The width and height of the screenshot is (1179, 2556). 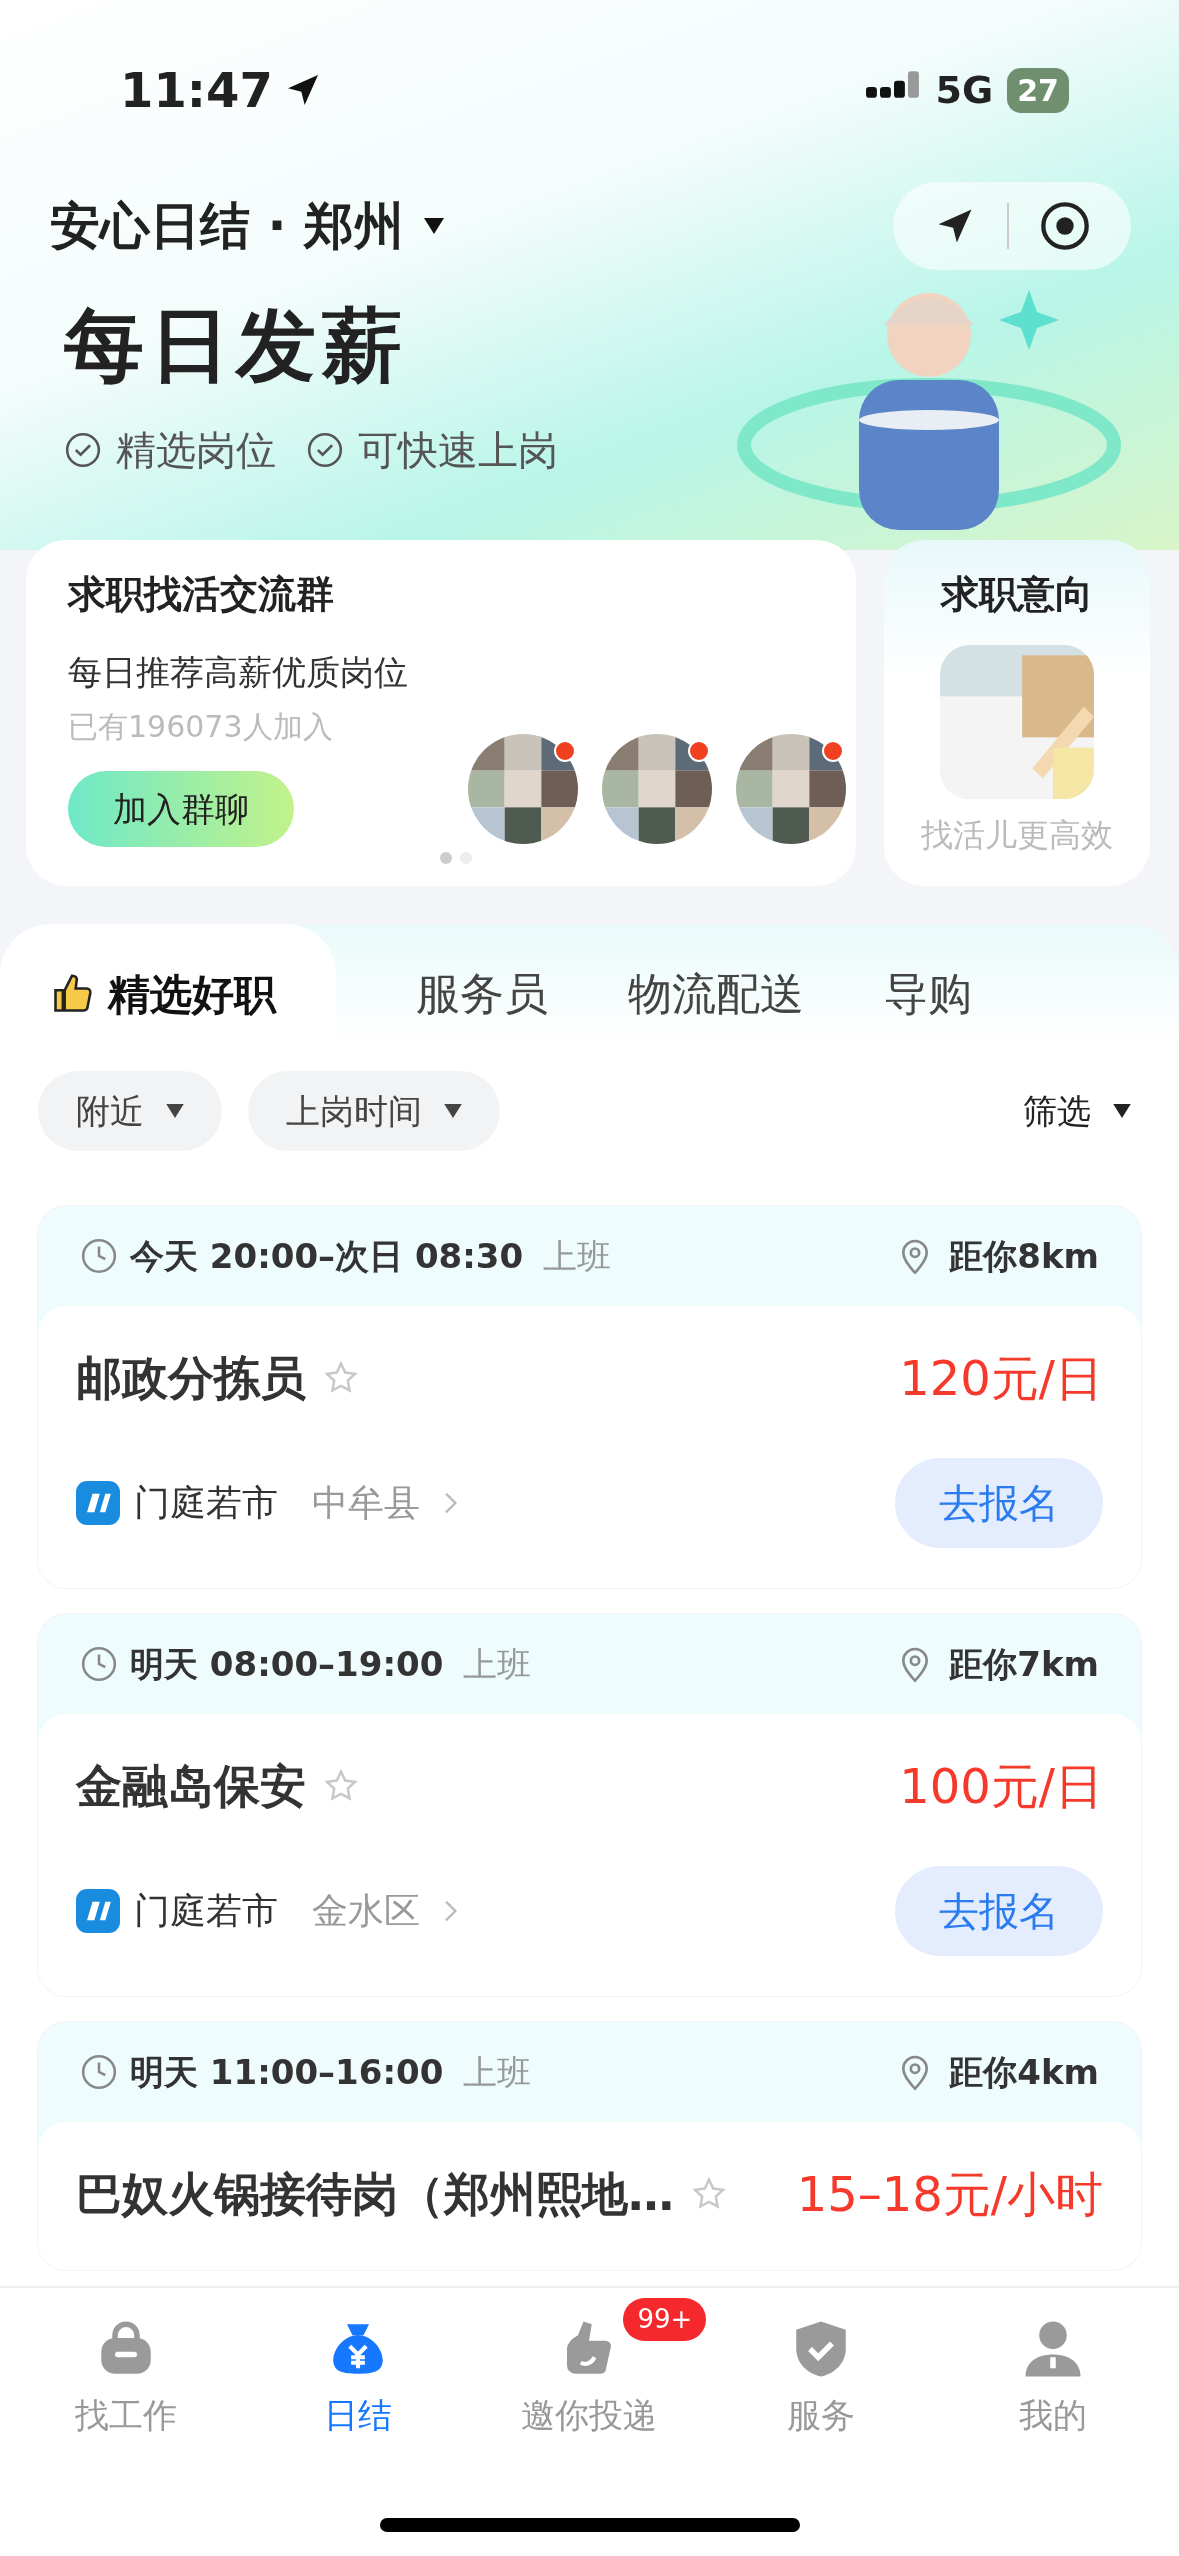 I want to click on joined-count: 已有196073人加入, so click(x=201, y=727).